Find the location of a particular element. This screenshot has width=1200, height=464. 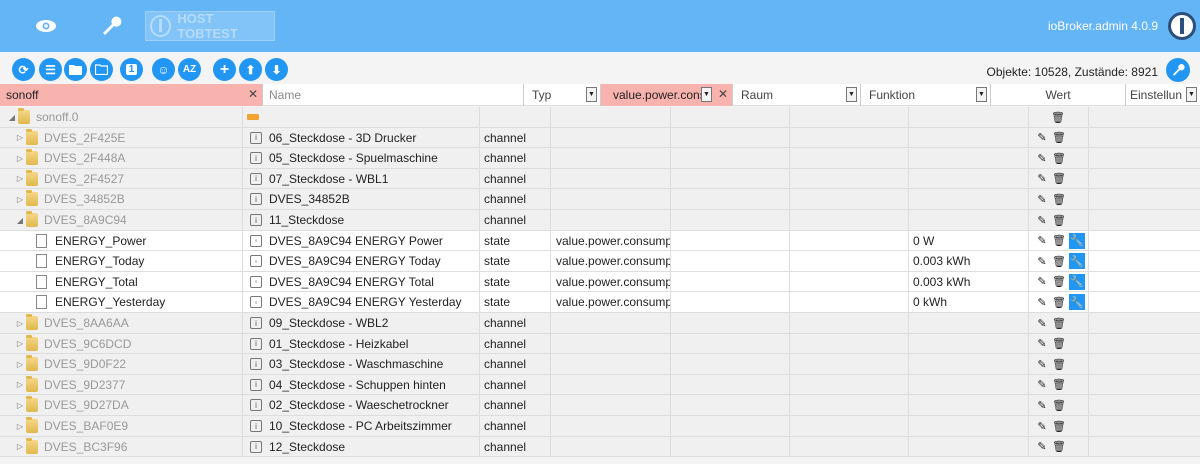

type-filter-cell: Typ ▼ is located at coordinates (562, 95).